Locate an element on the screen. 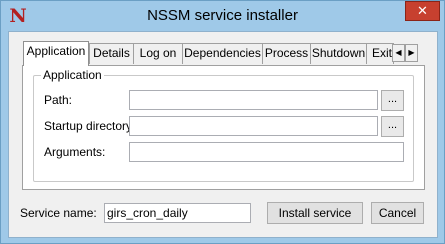  startup-directory-field is located at coordinates (253, 126).